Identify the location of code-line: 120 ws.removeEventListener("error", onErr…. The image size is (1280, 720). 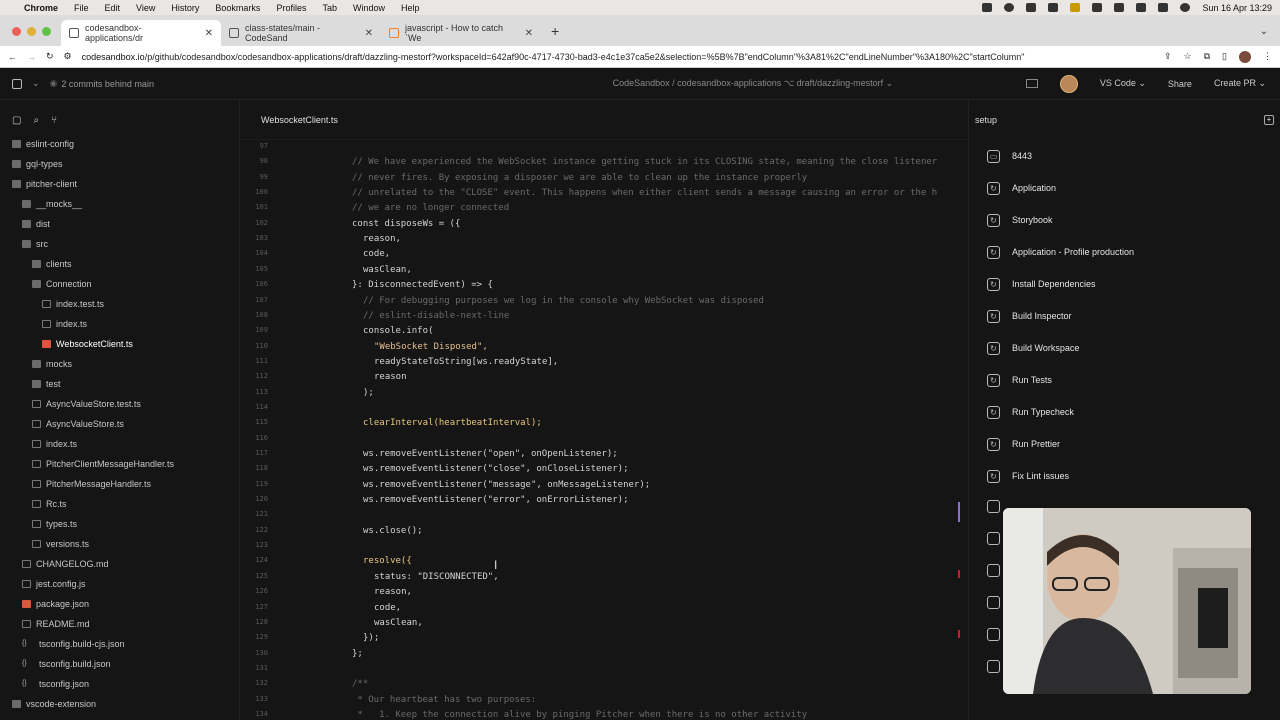
(604, 500).